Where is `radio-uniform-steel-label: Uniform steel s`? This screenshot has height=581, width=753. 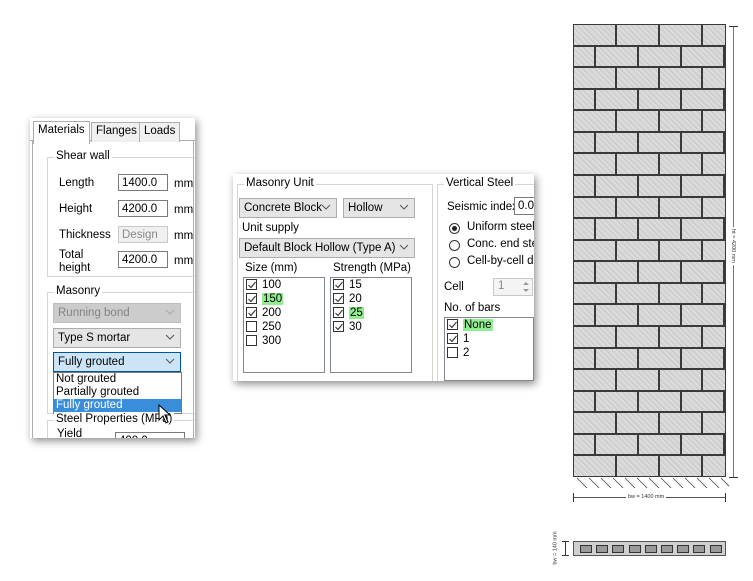 radio-uniform-steel-label: Uniform steel s is located at coordinates (500, 227).